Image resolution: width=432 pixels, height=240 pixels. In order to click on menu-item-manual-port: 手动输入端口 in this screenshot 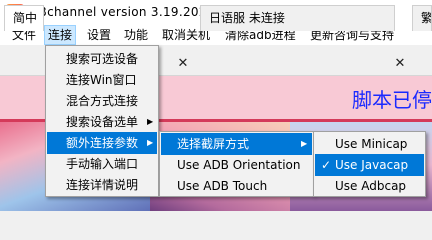, I will do `click(102, 164)`.